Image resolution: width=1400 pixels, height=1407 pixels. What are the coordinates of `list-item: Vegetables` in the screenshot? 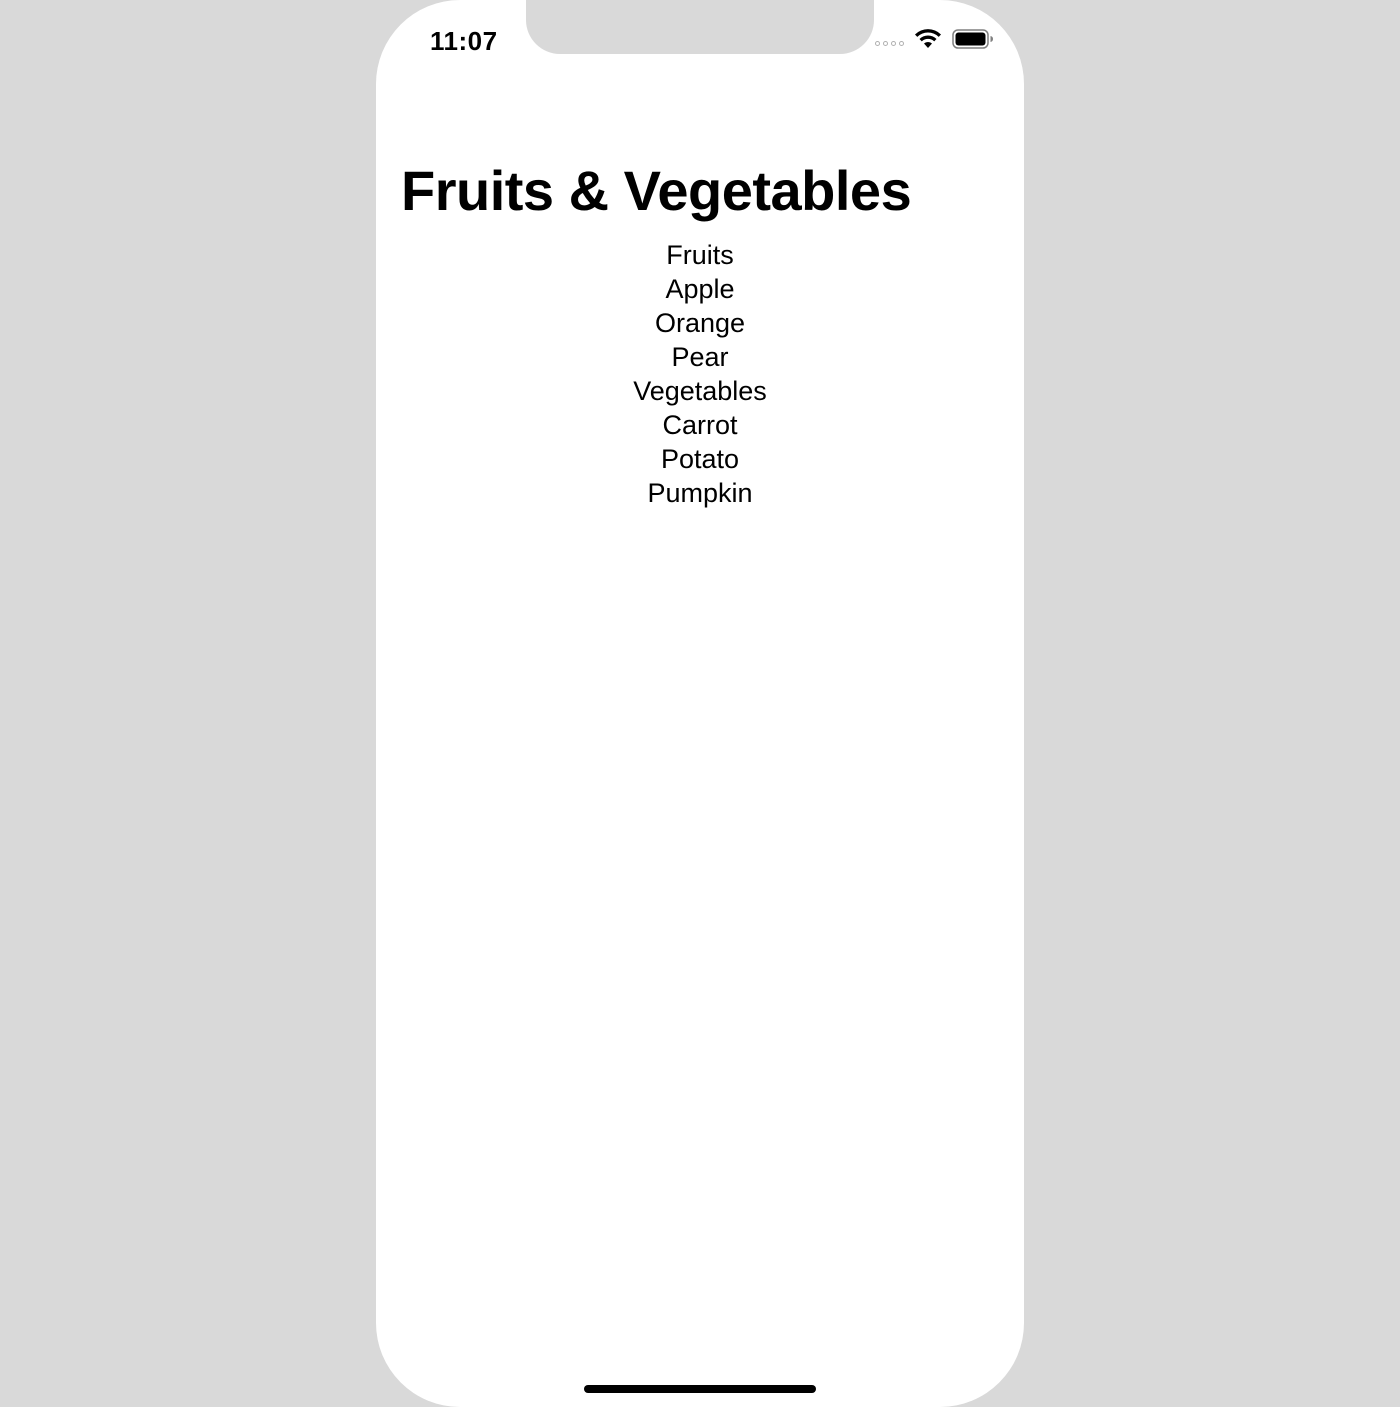 It's located at (700, 391).